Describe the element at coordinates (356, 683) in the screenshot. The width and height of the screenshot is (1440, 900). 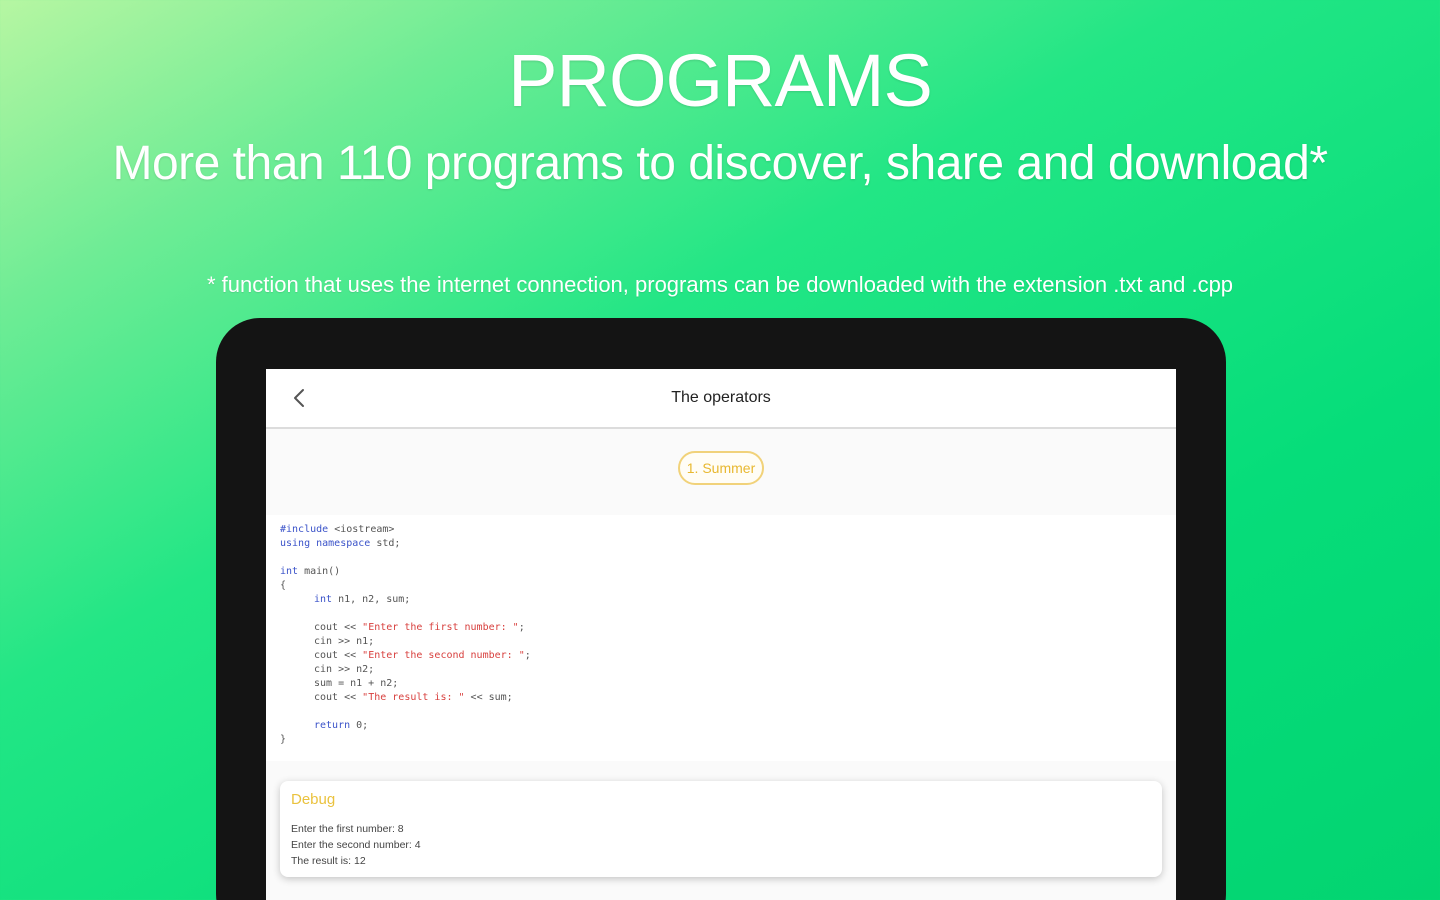
I see `code-line: sum = n1 + n2;` at that location.